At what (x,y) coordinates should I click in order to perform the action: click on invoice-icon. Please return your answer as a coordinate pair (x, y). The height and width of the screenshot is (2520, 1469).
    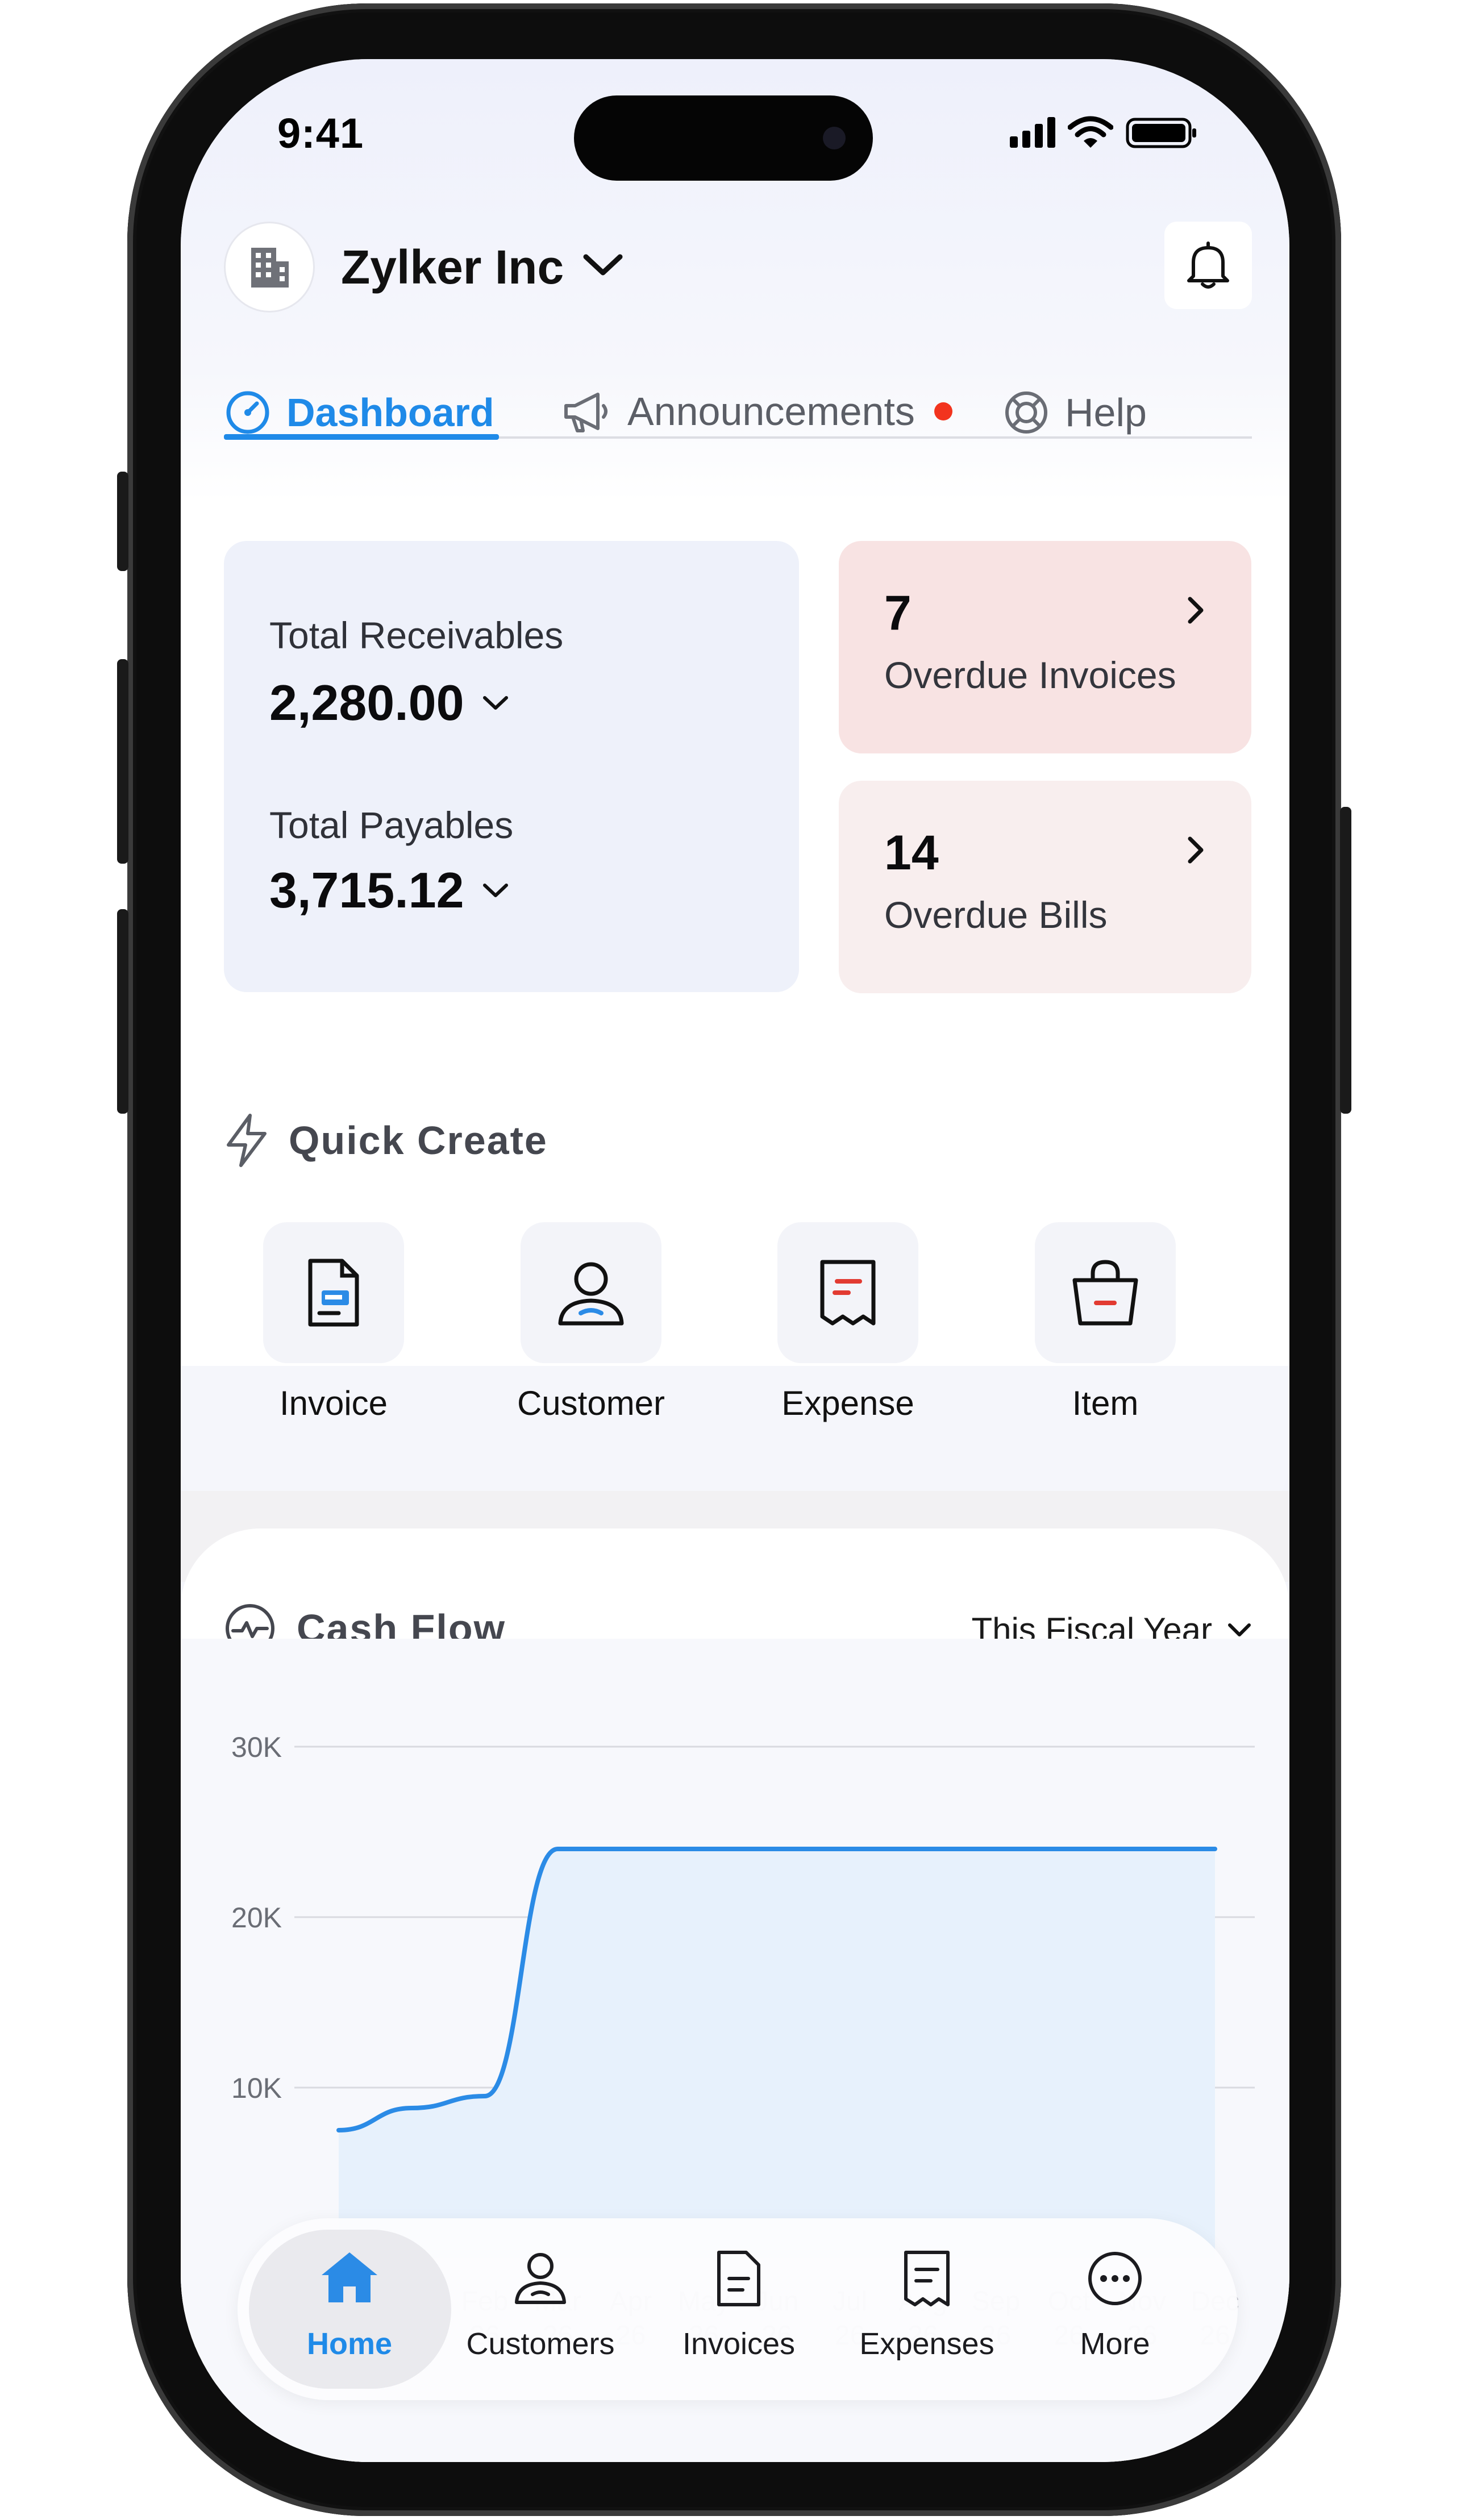
    Looking at the image, I should click on (333, 1293).